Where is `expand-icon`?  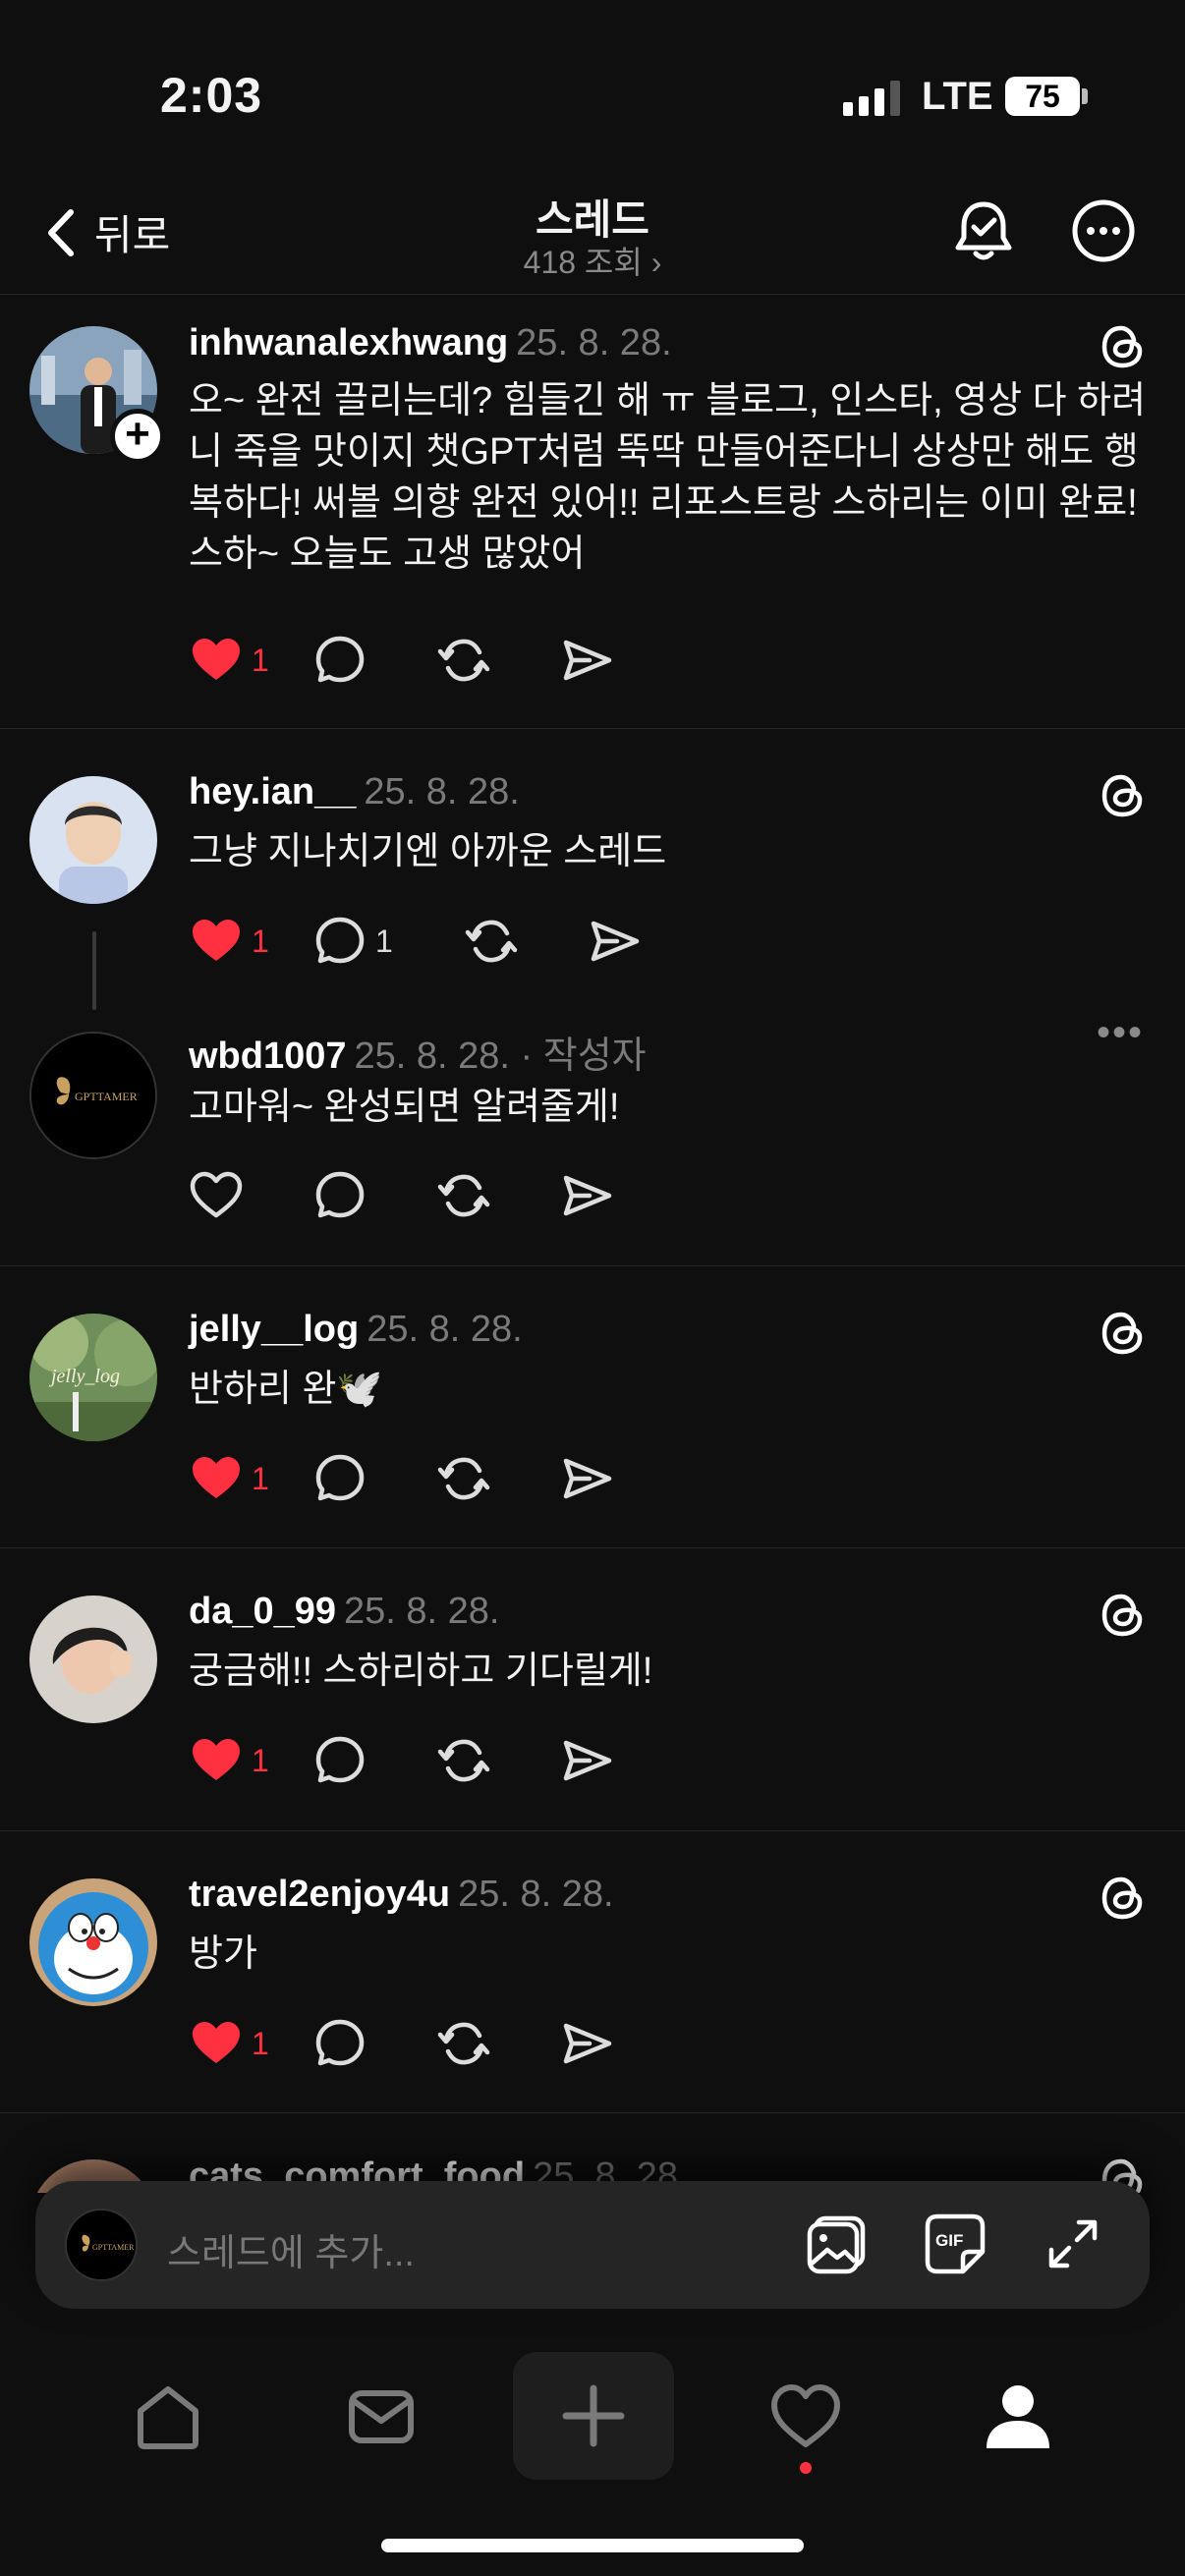 expand-icon is located at coordinates (1073, 2244).